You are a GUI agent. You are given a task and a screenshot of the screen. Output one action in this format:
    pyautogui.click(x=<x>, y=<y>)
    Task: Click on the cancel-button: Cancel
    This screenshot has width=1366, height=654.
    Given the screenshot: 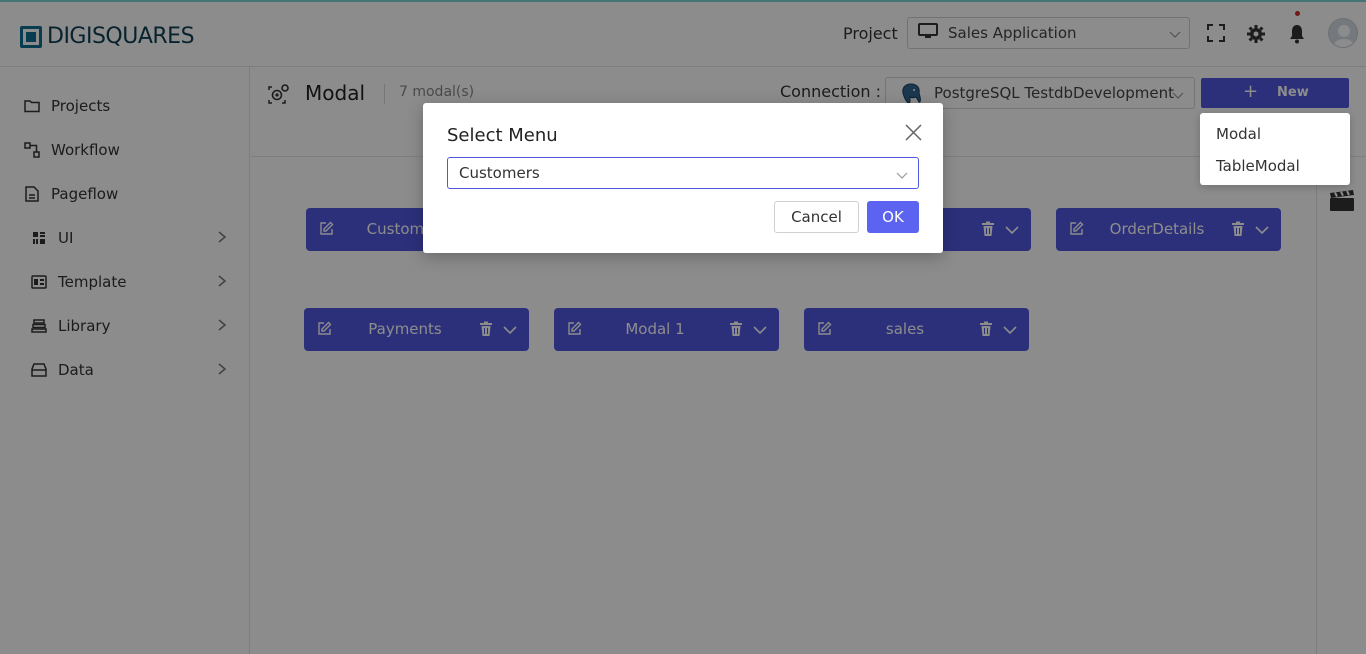 What is the action you would take?
    pyautogui.click(x=816, y=217)
    